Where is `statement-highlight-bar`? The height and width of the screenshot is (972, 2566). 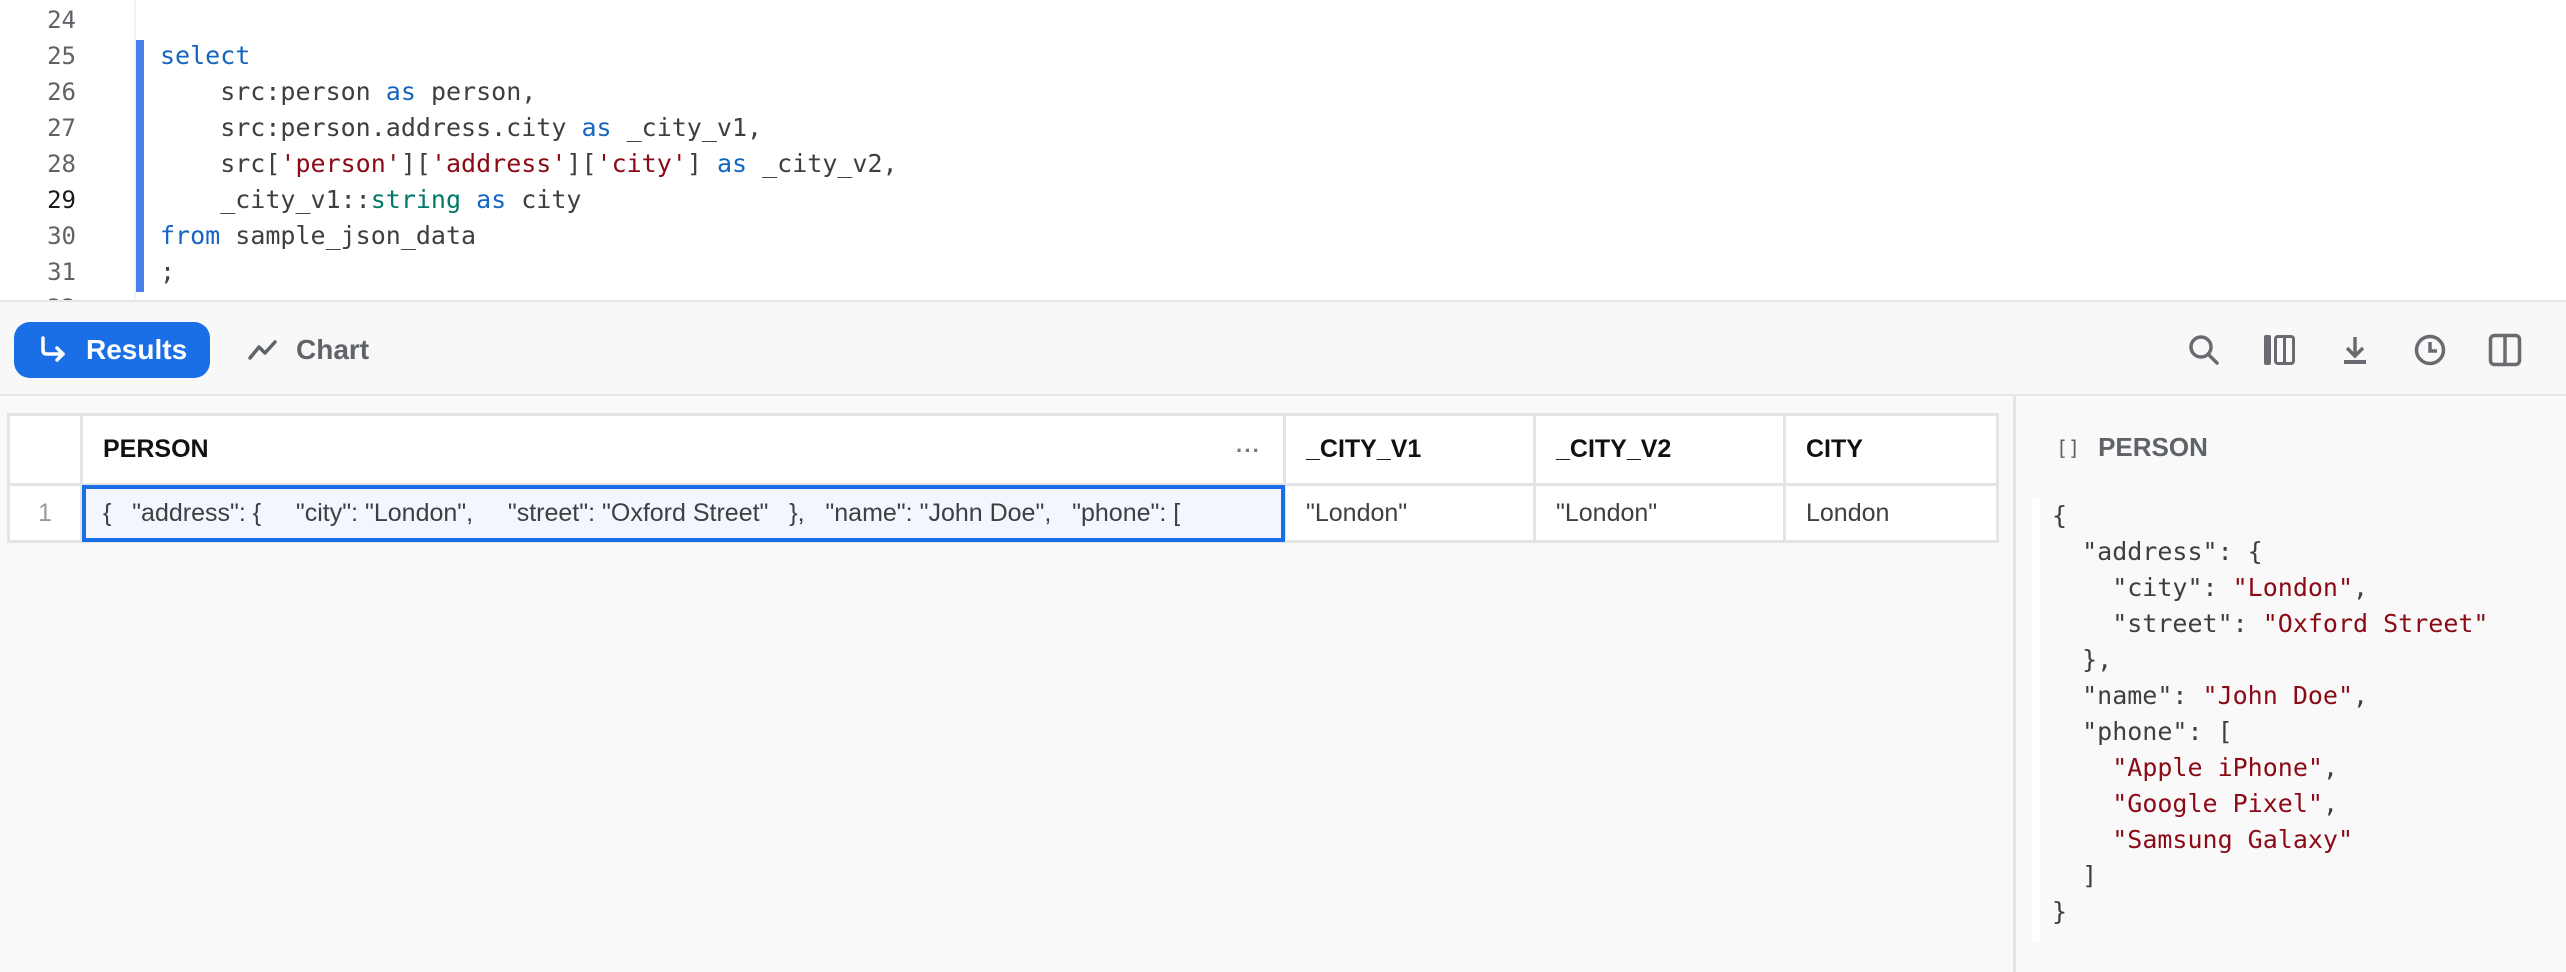
statement-highlight-bar is located at coordinates (140, 166).